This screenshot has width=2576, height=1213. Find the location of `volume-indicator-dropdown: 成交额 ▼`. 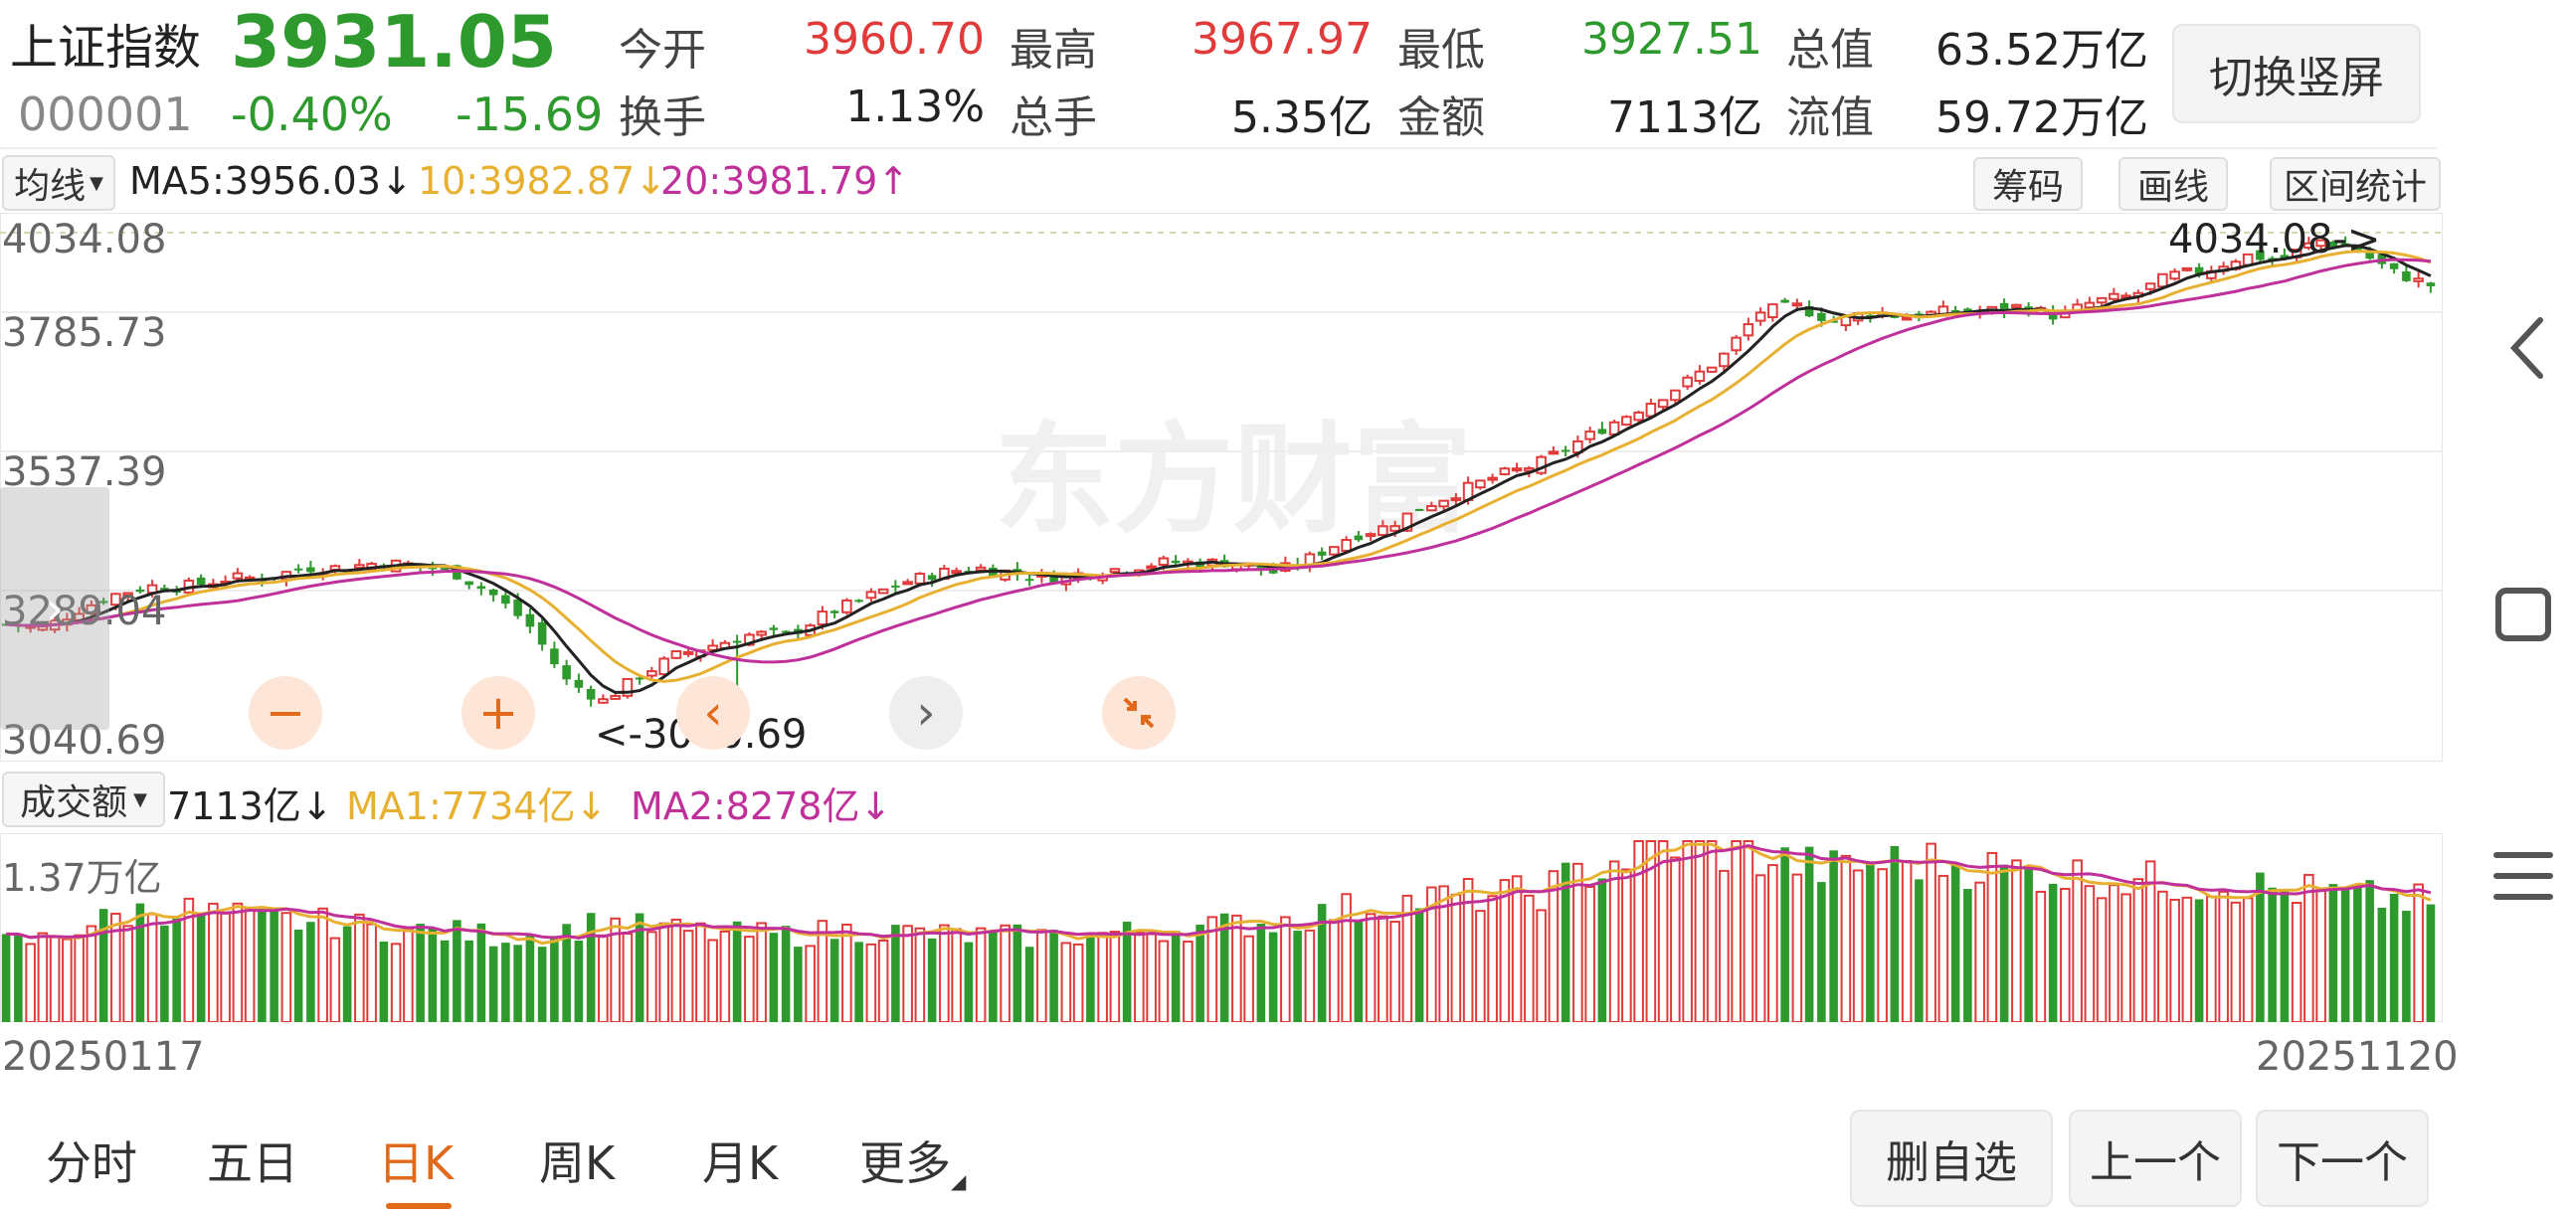

volume-indicator-dropdown: 成交额 ▼ is located at coordinates (83, 799).